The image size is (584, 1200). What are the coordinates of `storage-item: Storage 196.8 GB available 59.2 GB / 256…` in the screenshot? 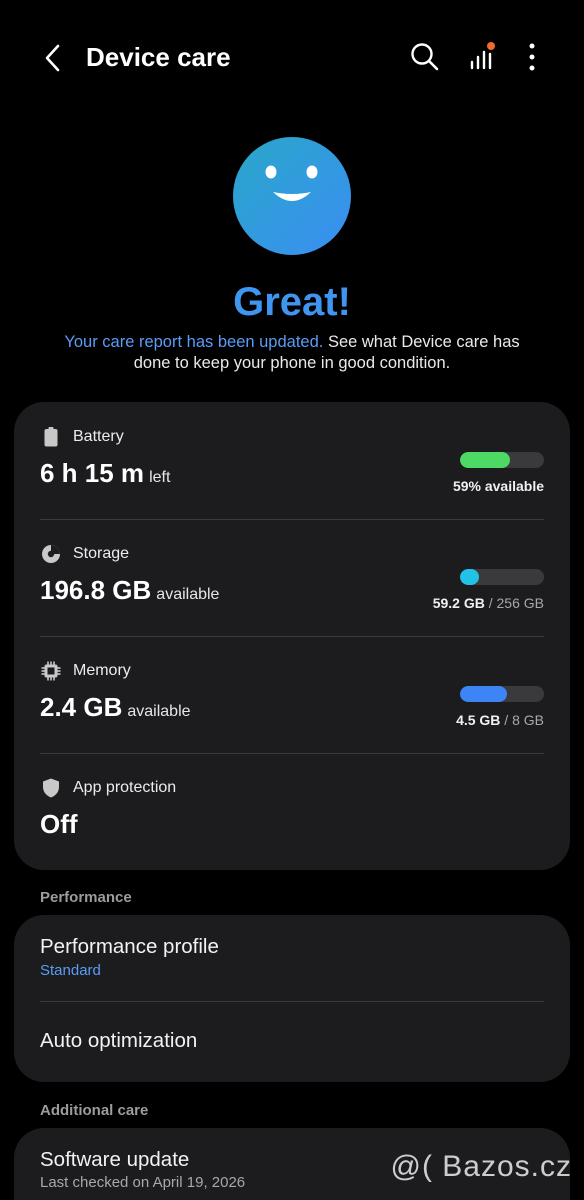 It's located at (292, 577).